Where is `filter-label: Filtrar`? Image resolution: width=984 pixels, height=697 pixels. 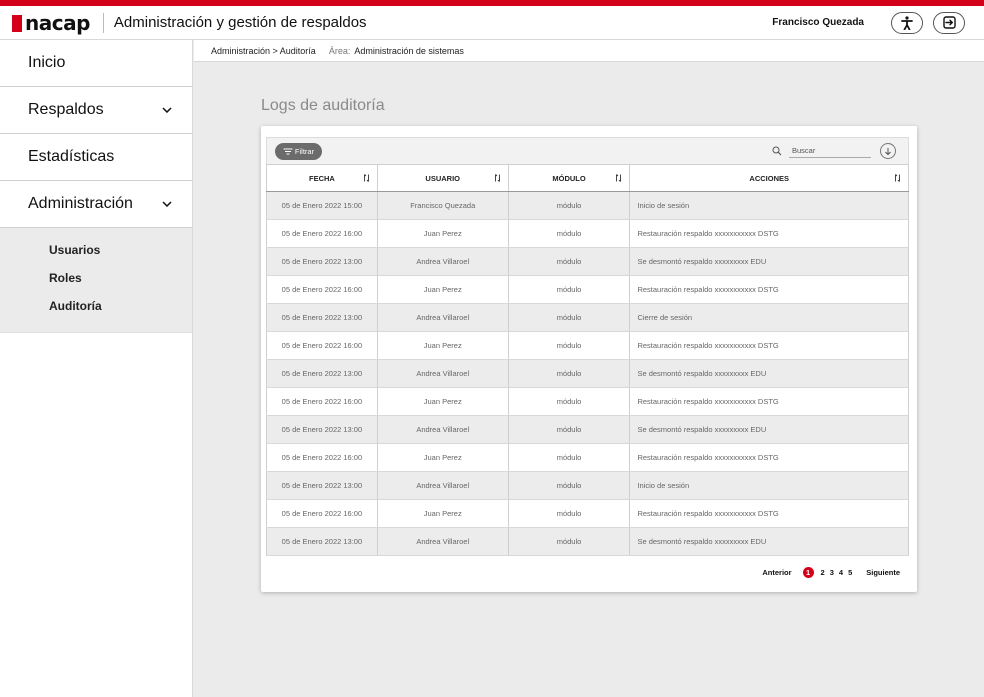
filter-label: Filtrar is located at coordinates (304, 151).